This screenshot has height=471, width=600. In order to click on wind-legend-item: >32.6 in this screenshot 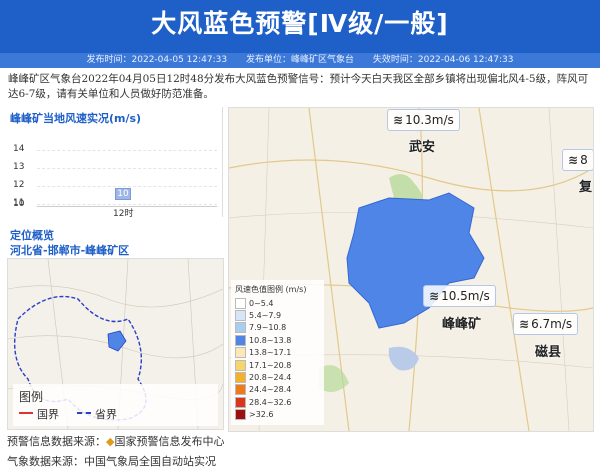, I will do `click(254, 415)`.